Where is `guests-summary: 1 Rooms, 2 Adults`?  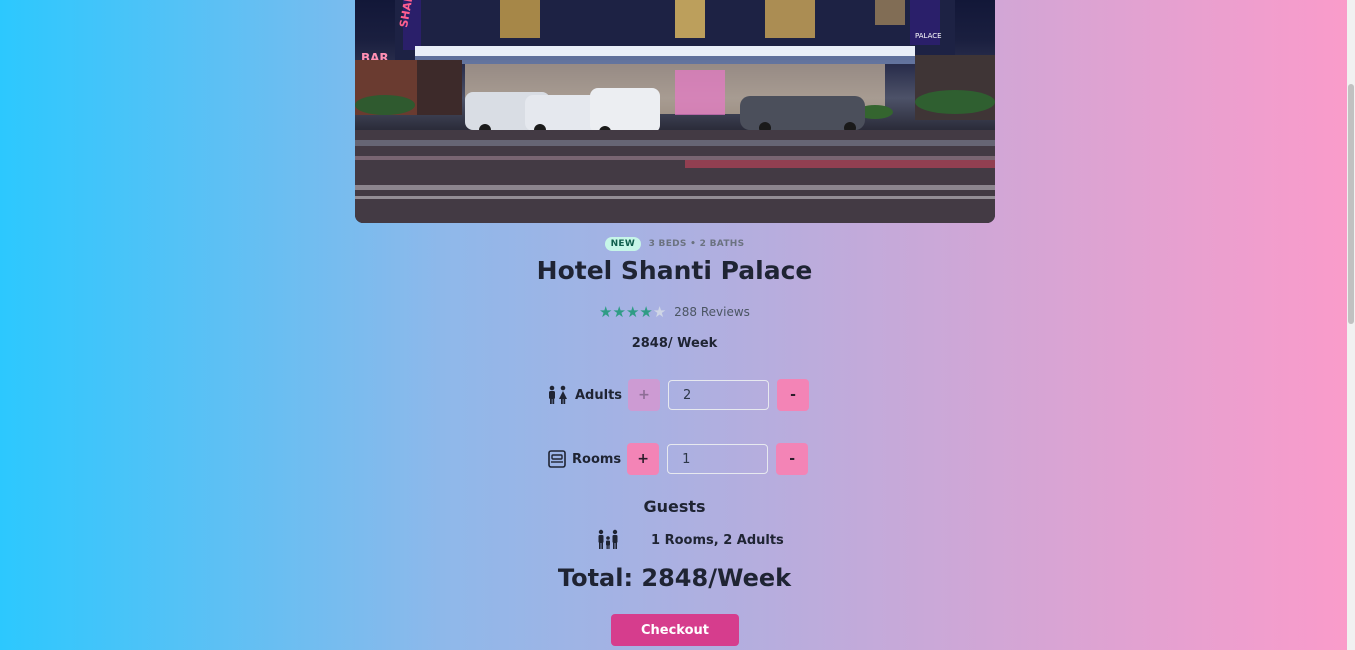
guests-summary: 1 Rooms, 2 Adults is located at coordinates (717, 540).